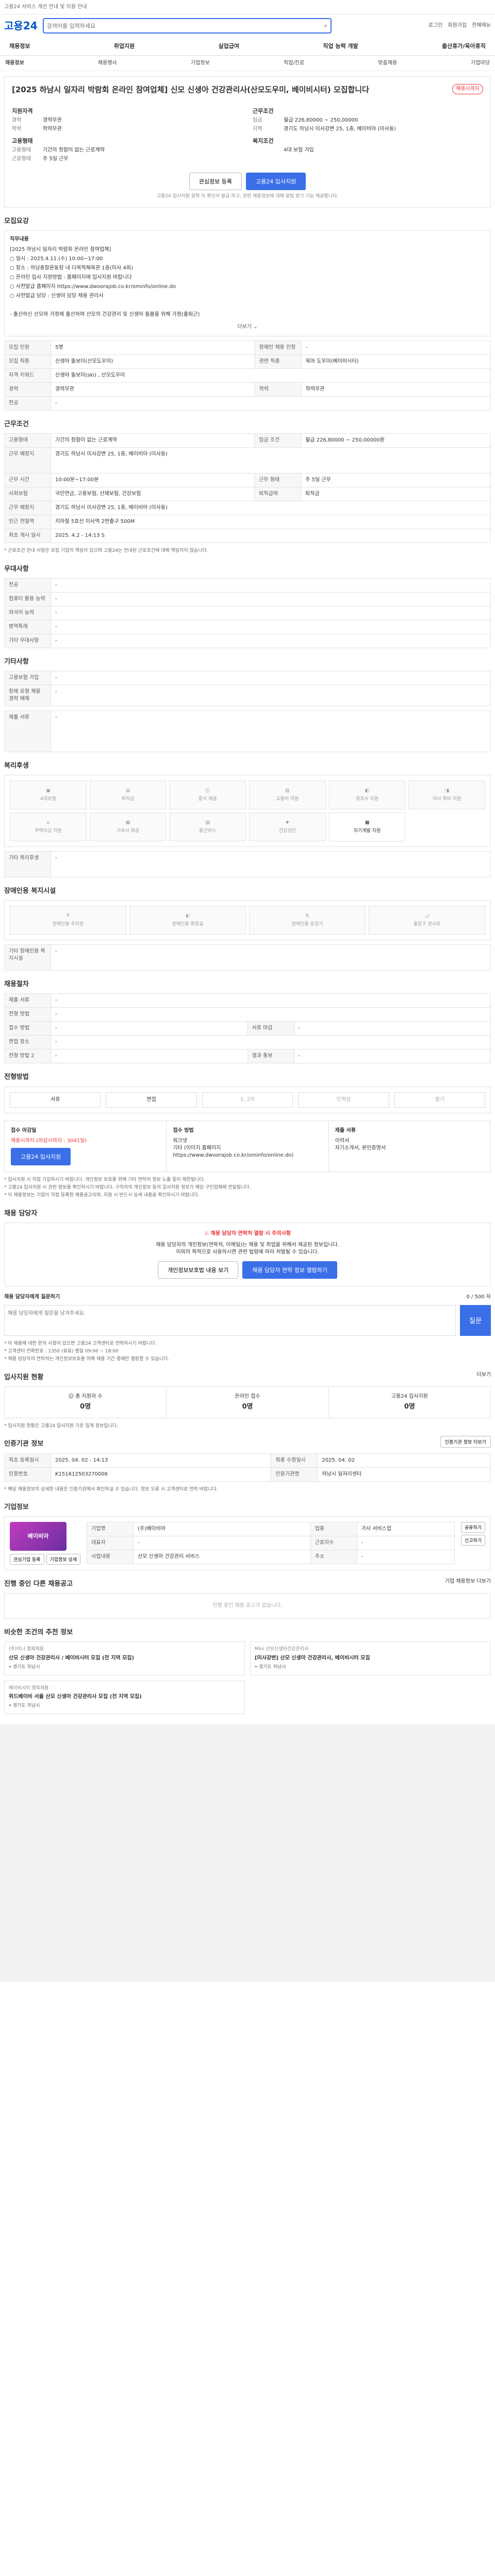 This screenshot has height=2576, width=495. Describe the element at coordinates (16, 569) in the screenshot. I see `extra-heading: 우대사항` at that location.